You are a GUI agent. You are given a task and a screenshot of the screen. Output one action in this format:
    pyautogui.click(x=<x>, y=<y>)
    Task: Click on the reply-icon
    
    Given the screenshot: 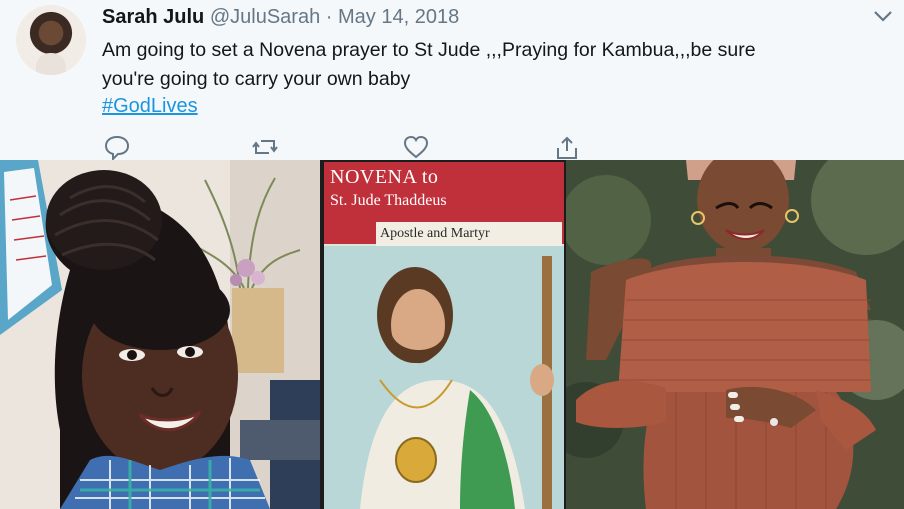 What is the action you would take?
    pyautogui.click(x=117, y=147)
    